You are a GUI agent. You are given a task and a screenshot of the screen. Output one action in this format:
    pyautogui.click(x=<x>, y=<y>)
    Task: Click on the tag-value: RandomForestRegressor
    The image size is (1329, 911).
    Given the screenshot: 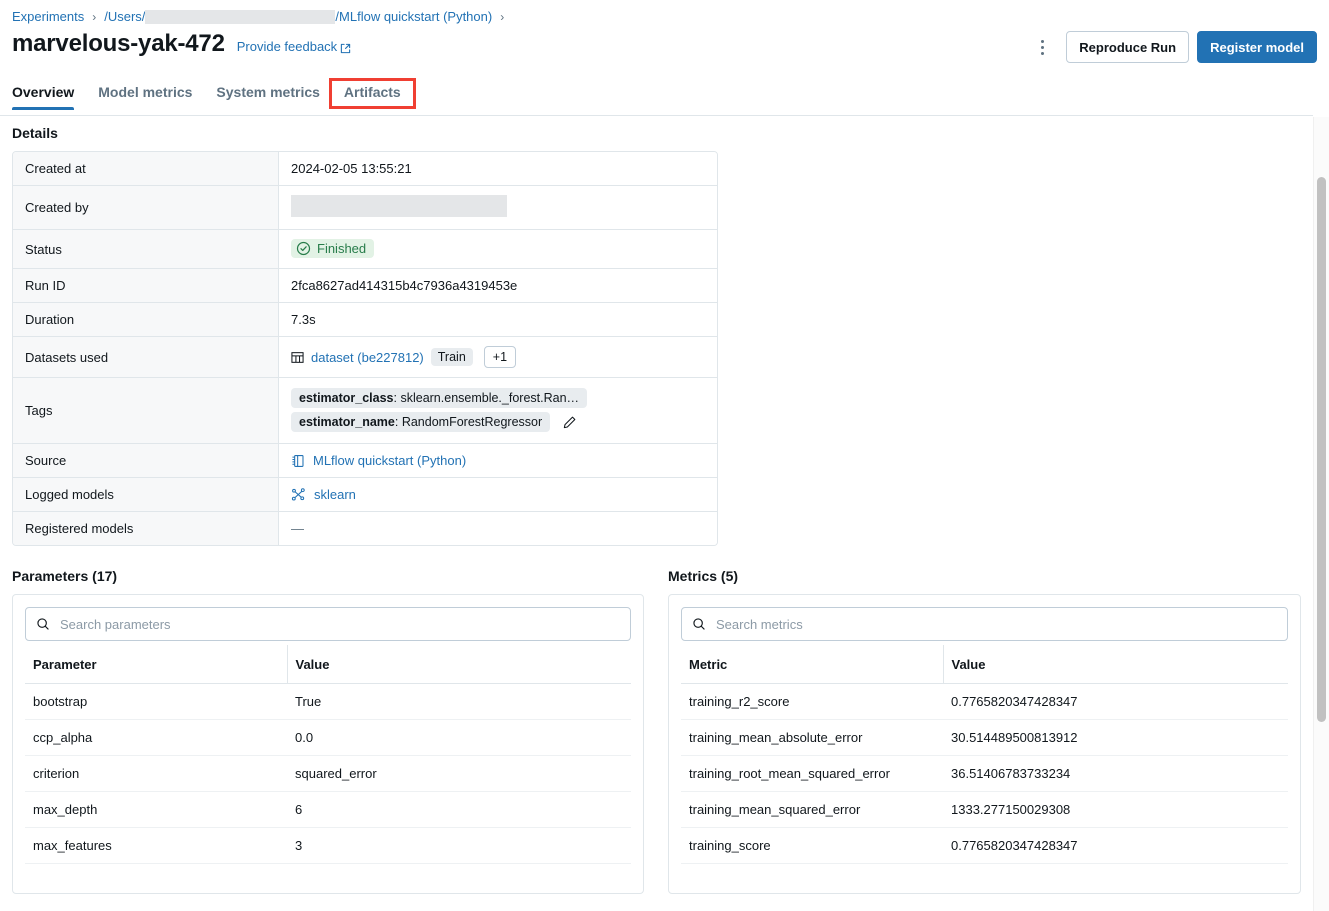 What is the action you would take?
    pyautogui.click(x=472, y=422)
    